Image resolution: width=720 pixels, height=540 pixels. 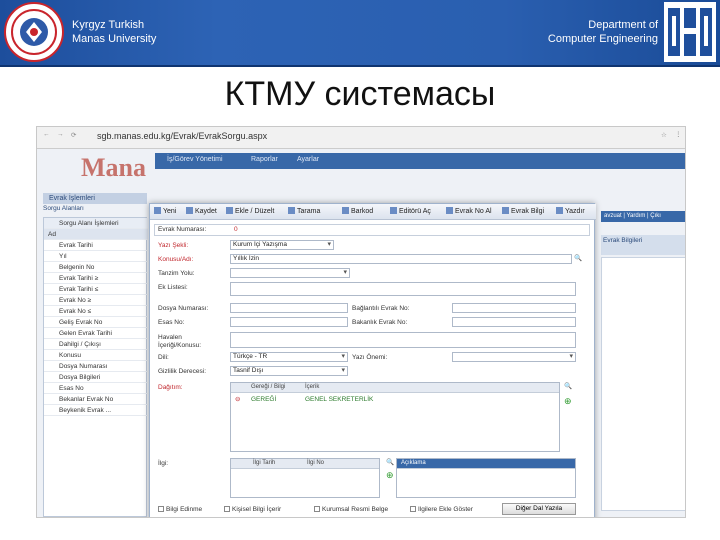 I want to click on toolbar-barcode-button: Barkod, so click(x=357, y=211).